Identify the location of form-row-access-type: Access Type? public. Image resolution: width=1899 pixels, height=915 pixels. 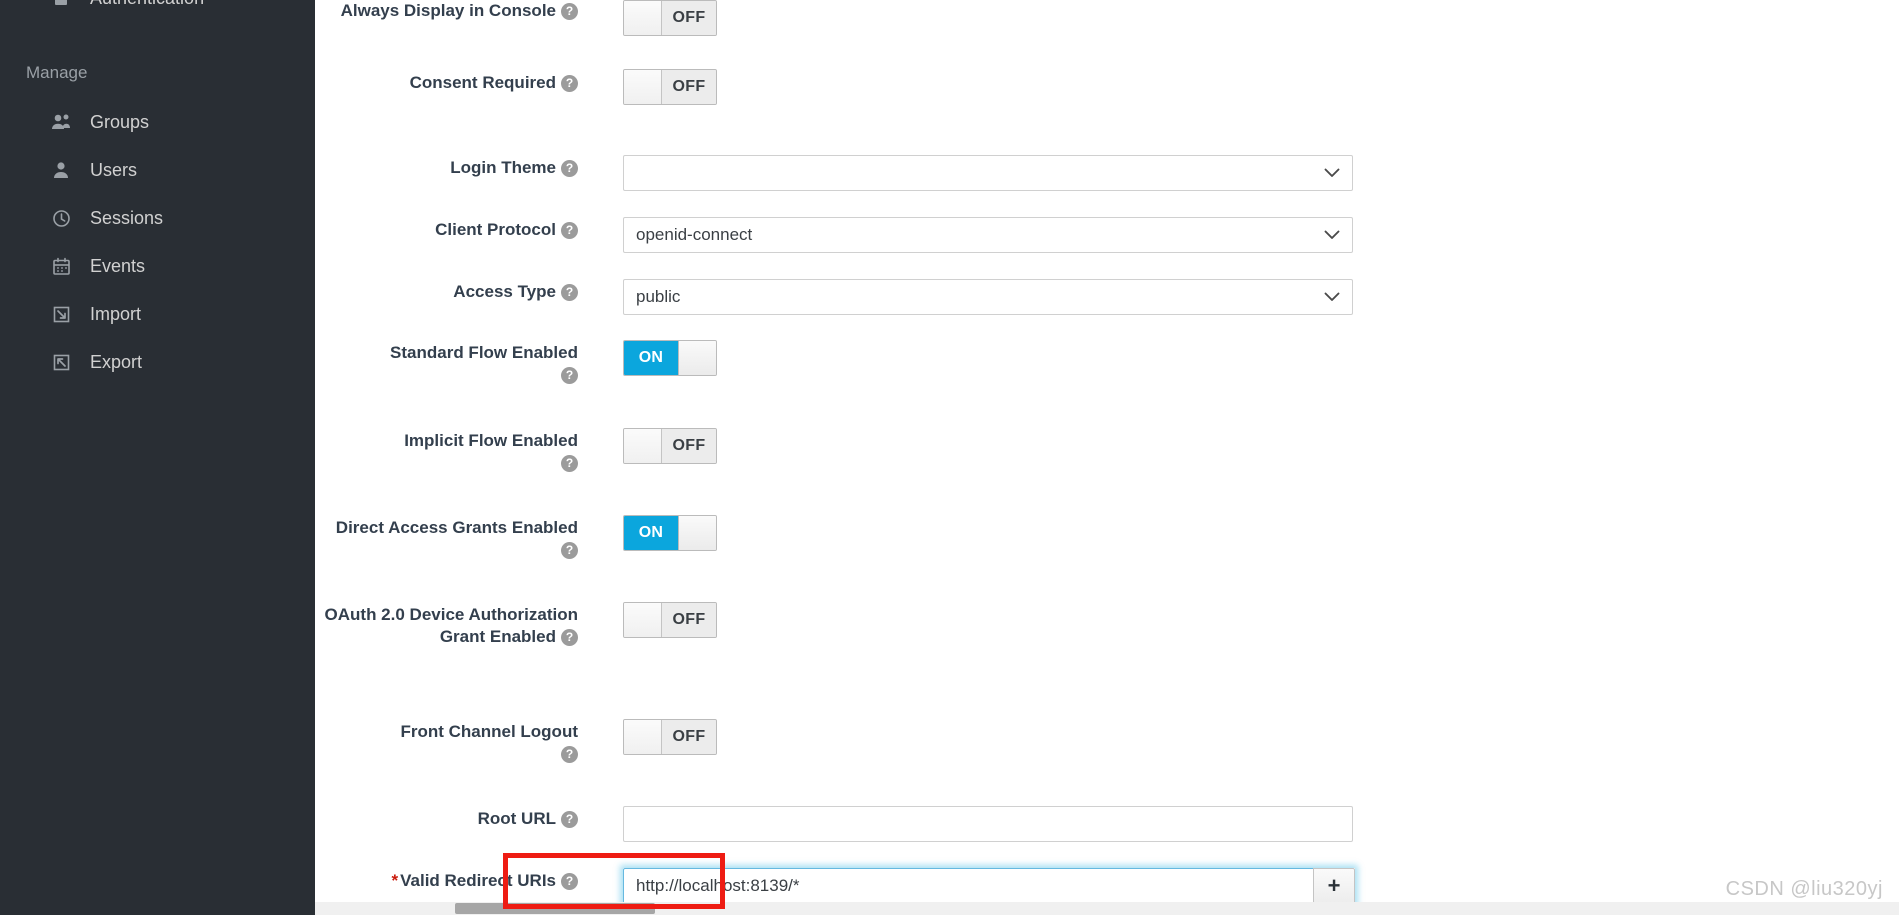
(1107, 306).